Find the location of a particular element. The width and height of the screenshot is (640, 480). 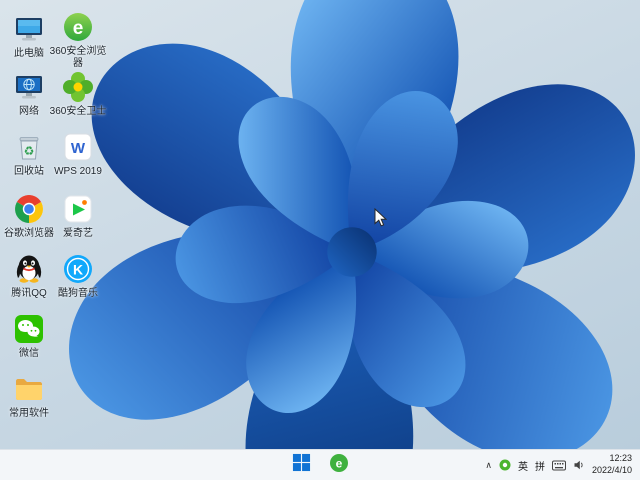

icon-label: 微信 is located at coordinates (29, 353).